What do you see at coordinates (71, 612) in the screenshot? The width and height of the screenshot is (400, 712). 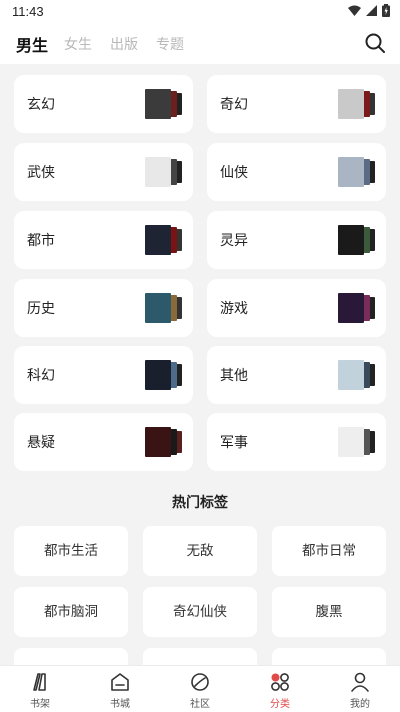 I see `hot-tag: 都市脑洞` at bounding box center [71, 612].